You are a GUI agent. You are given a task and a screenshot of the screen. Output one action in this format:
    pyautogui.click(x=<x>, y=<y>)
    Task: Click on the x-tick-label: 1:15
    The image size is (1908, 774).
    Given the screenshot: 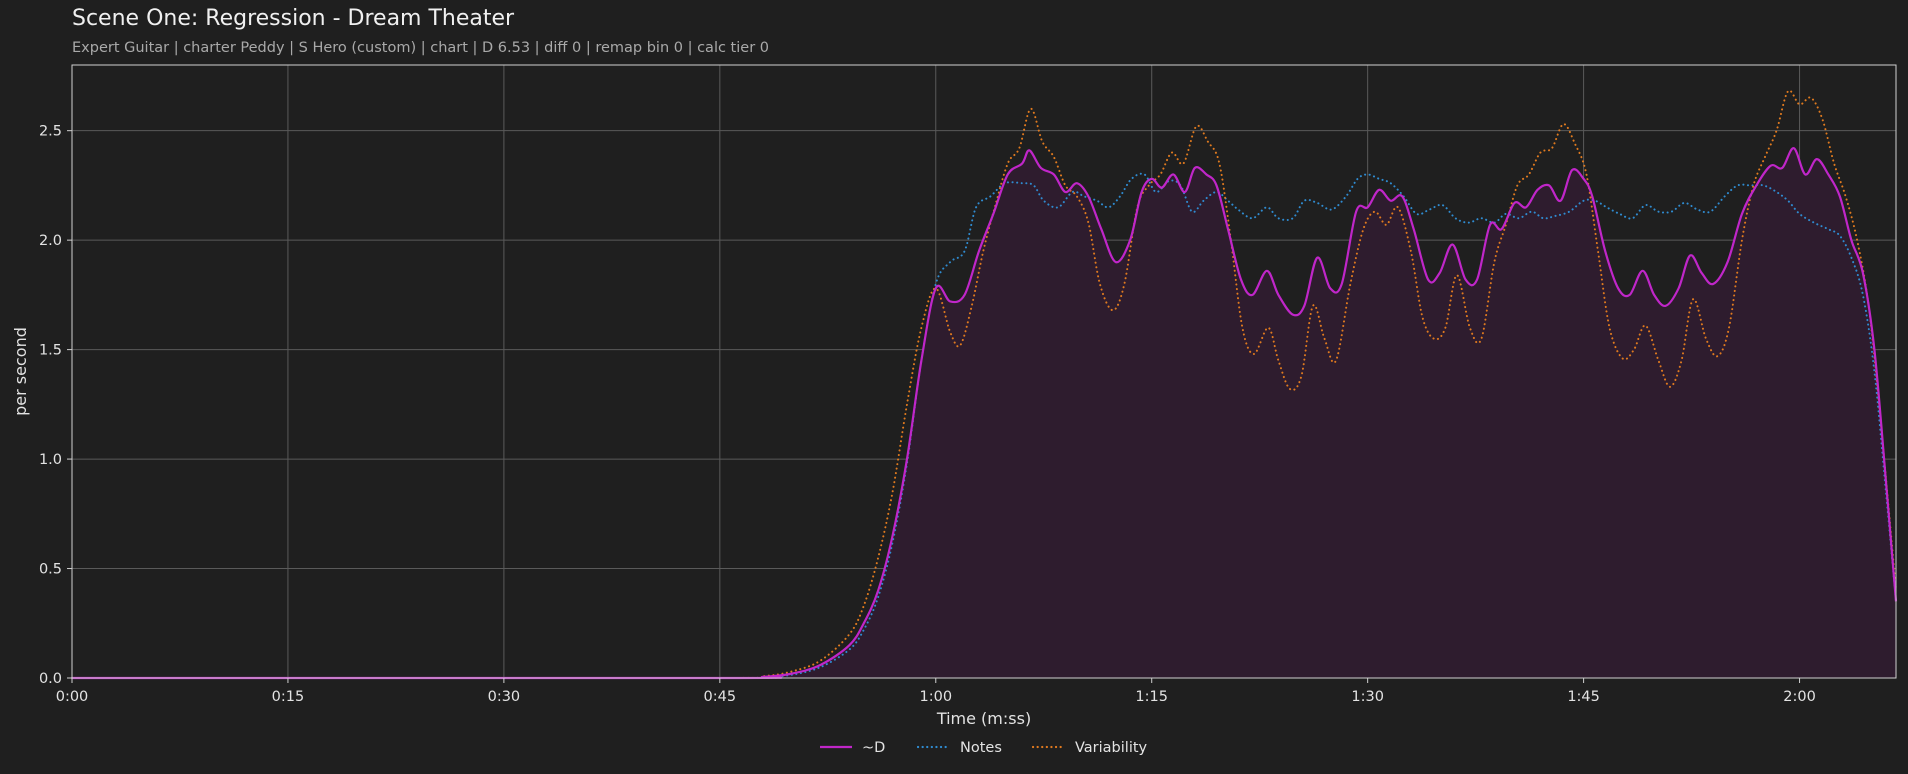 What is the action you would take?
    pyautogui.click(x=1151, y=697)
    